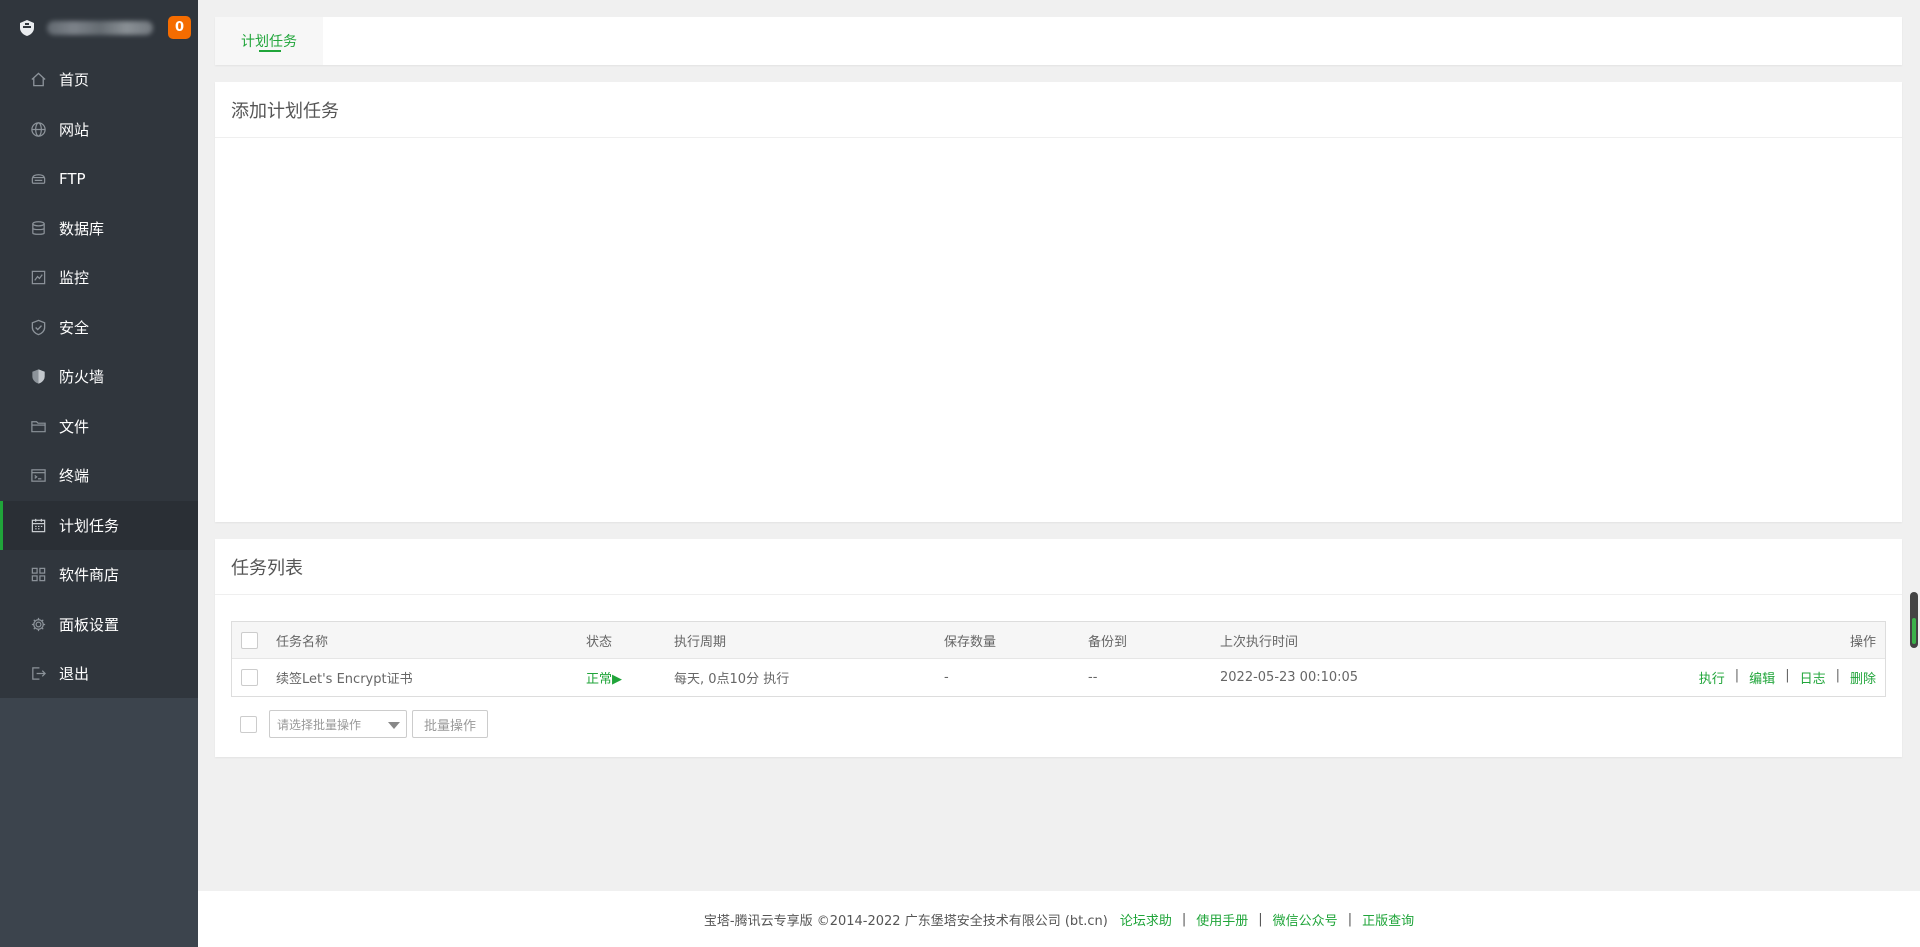  What do you see at coordinates (319, 724) in the screenshot?
I see `batch-select-placeholder: 请选择批量操作` at bounding box center [319, 724].